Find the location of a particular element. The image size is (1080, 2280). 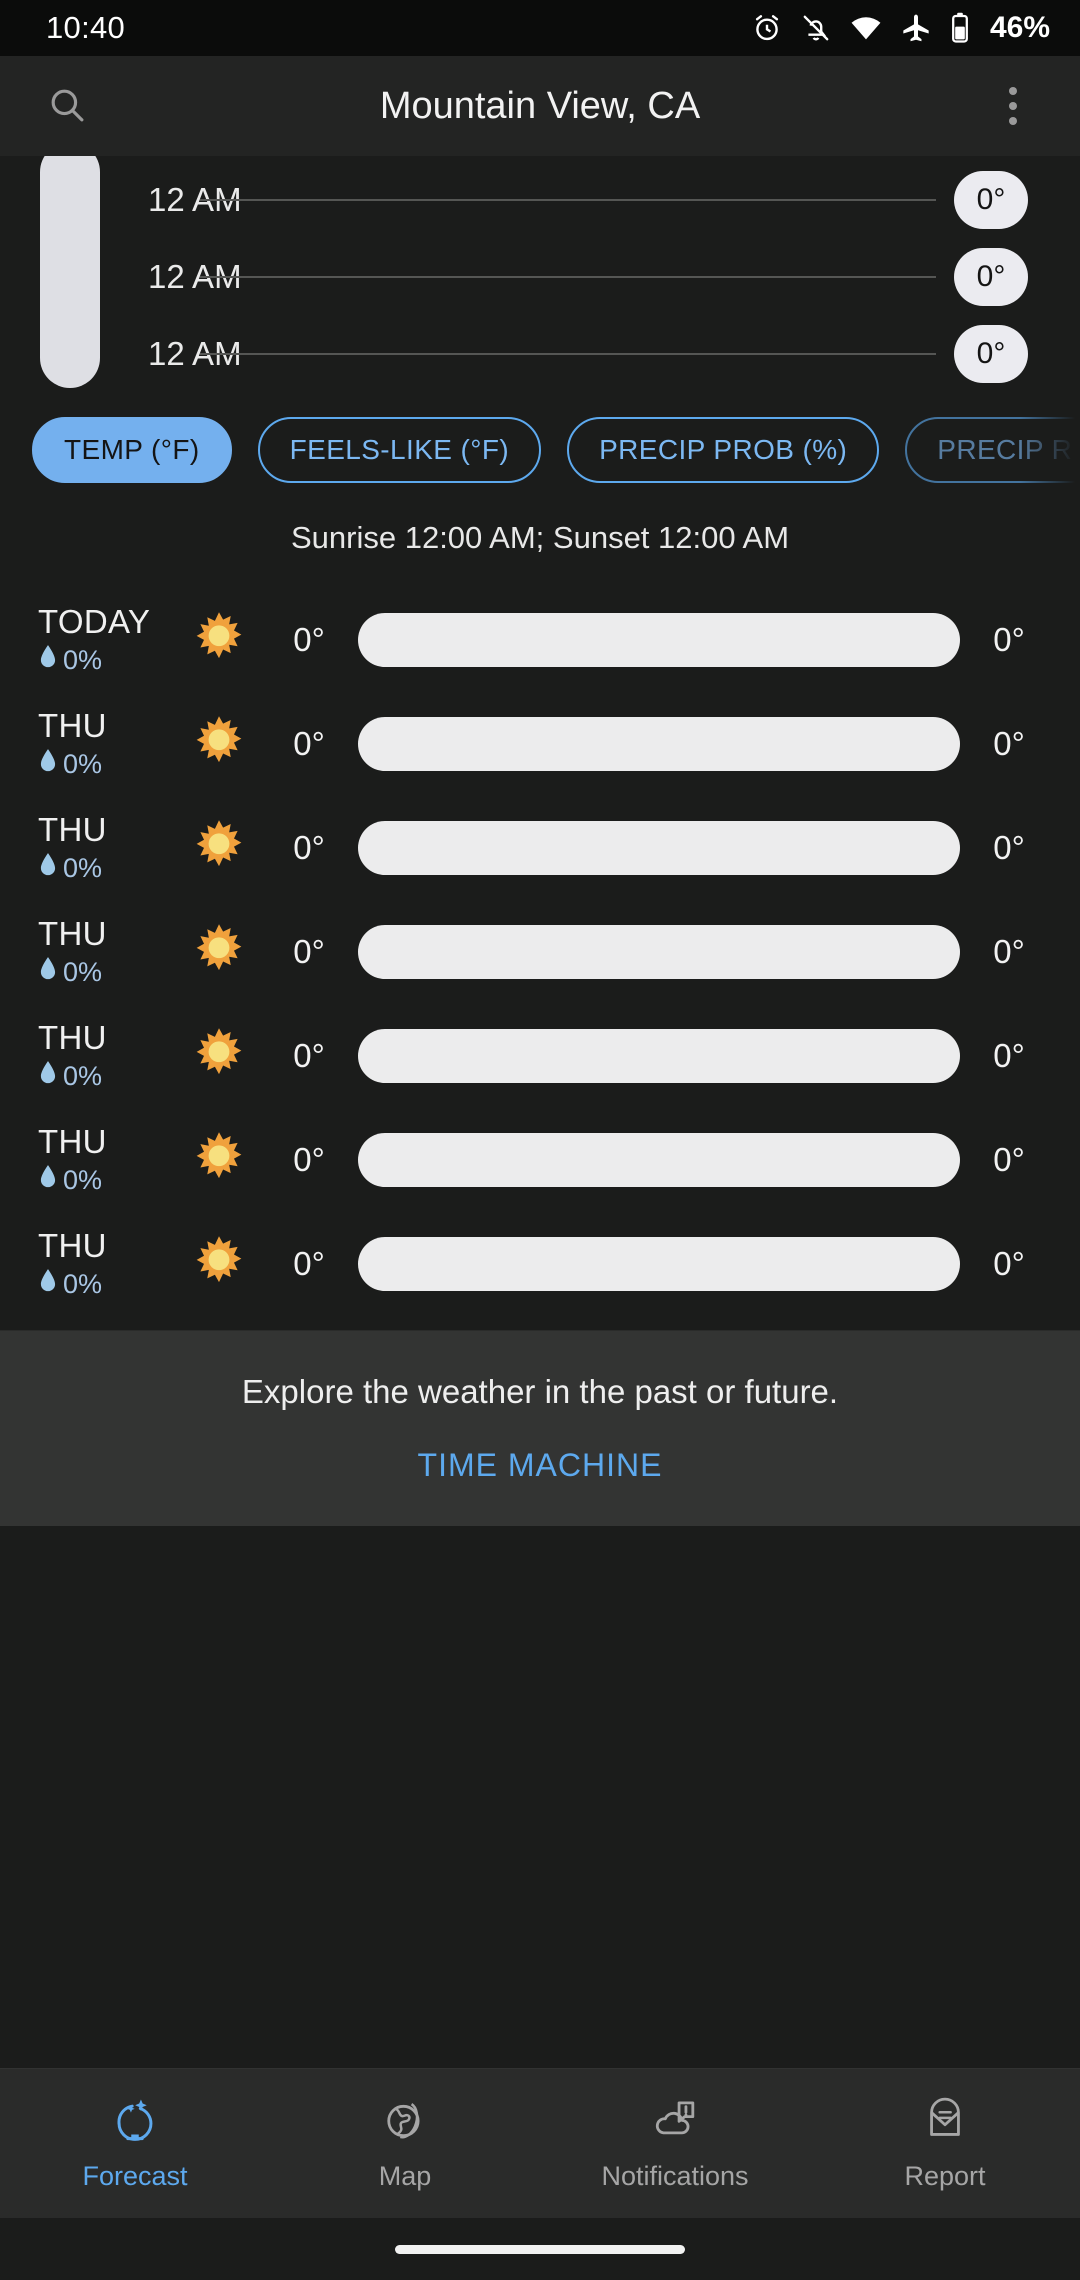

daily-day-label: TODAY is located at coordinates (94, 621).